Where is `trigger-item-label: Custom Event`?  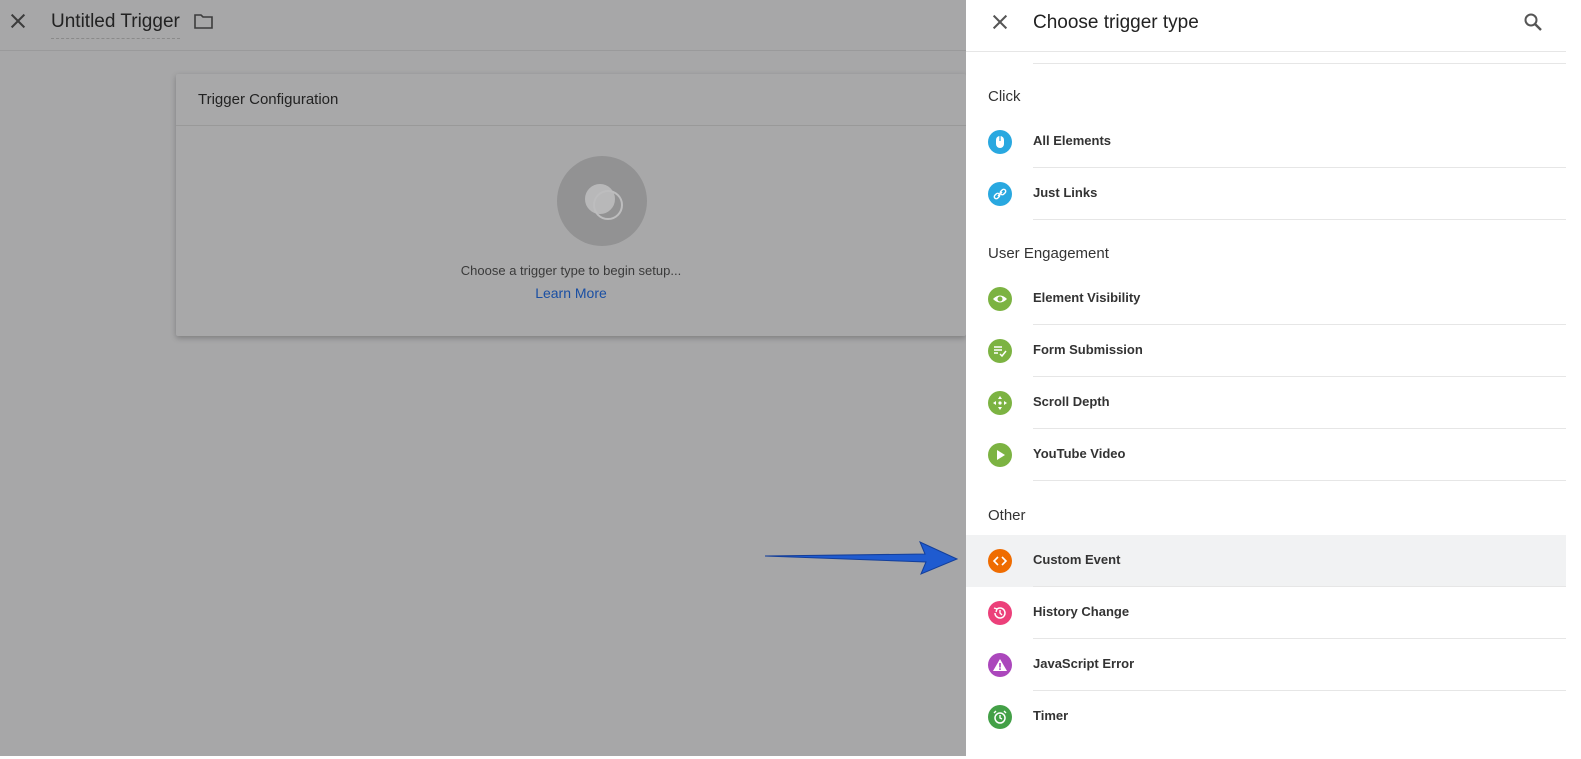 trigger-item-label: Custom Event is located at coordinates (1077, 559).